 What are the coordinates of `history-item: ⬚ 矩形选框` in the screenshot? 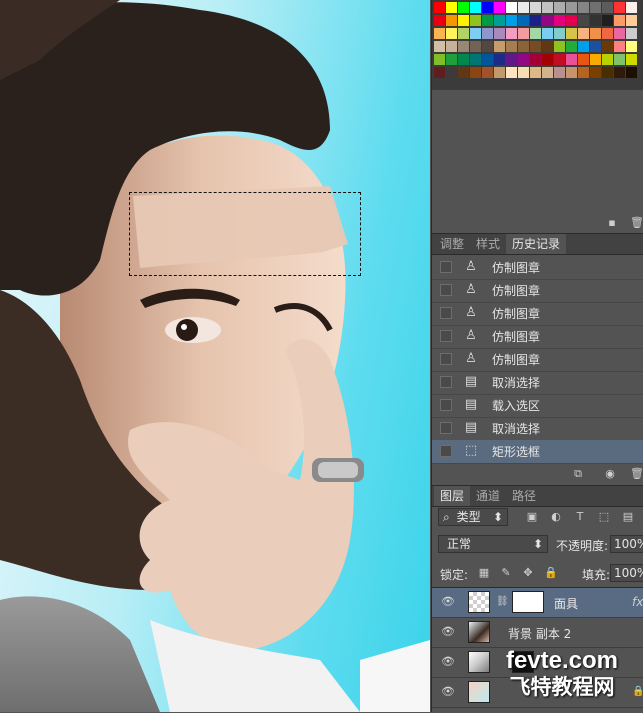 It's located at (537, 452).